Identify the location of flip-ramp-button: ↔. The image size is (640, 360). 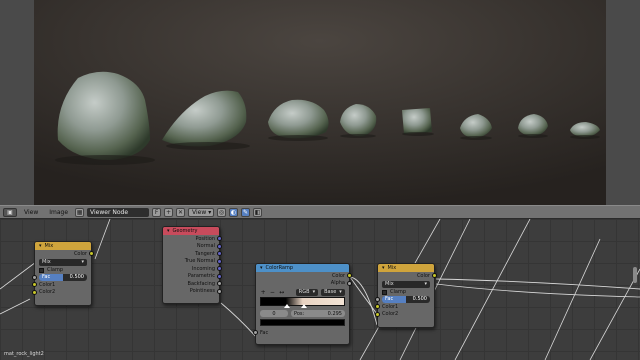
(282, 292).